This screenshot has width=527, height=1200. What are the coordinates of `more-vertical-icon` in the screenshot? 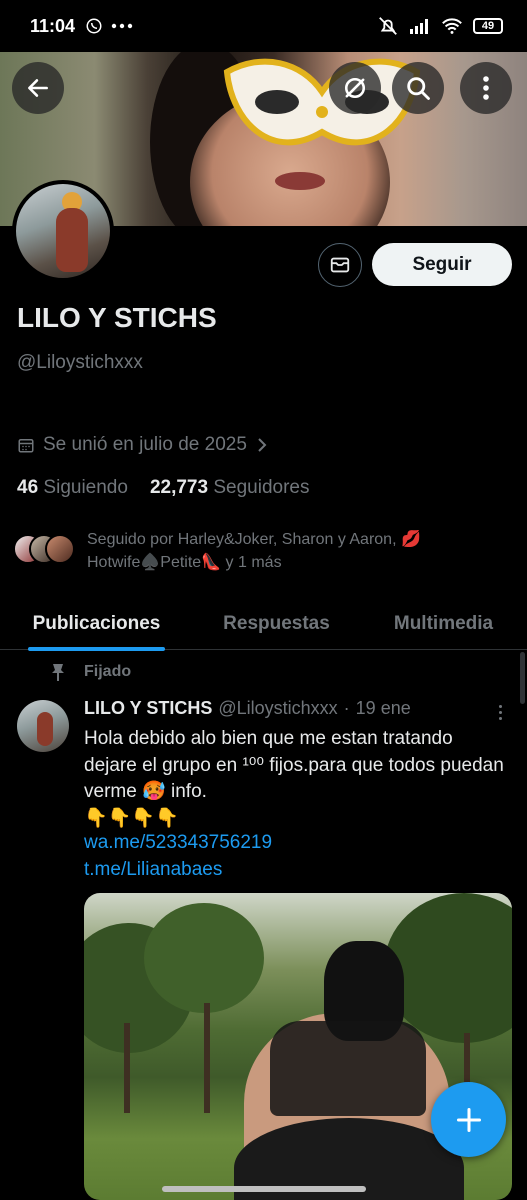 It's located at (486, 88).